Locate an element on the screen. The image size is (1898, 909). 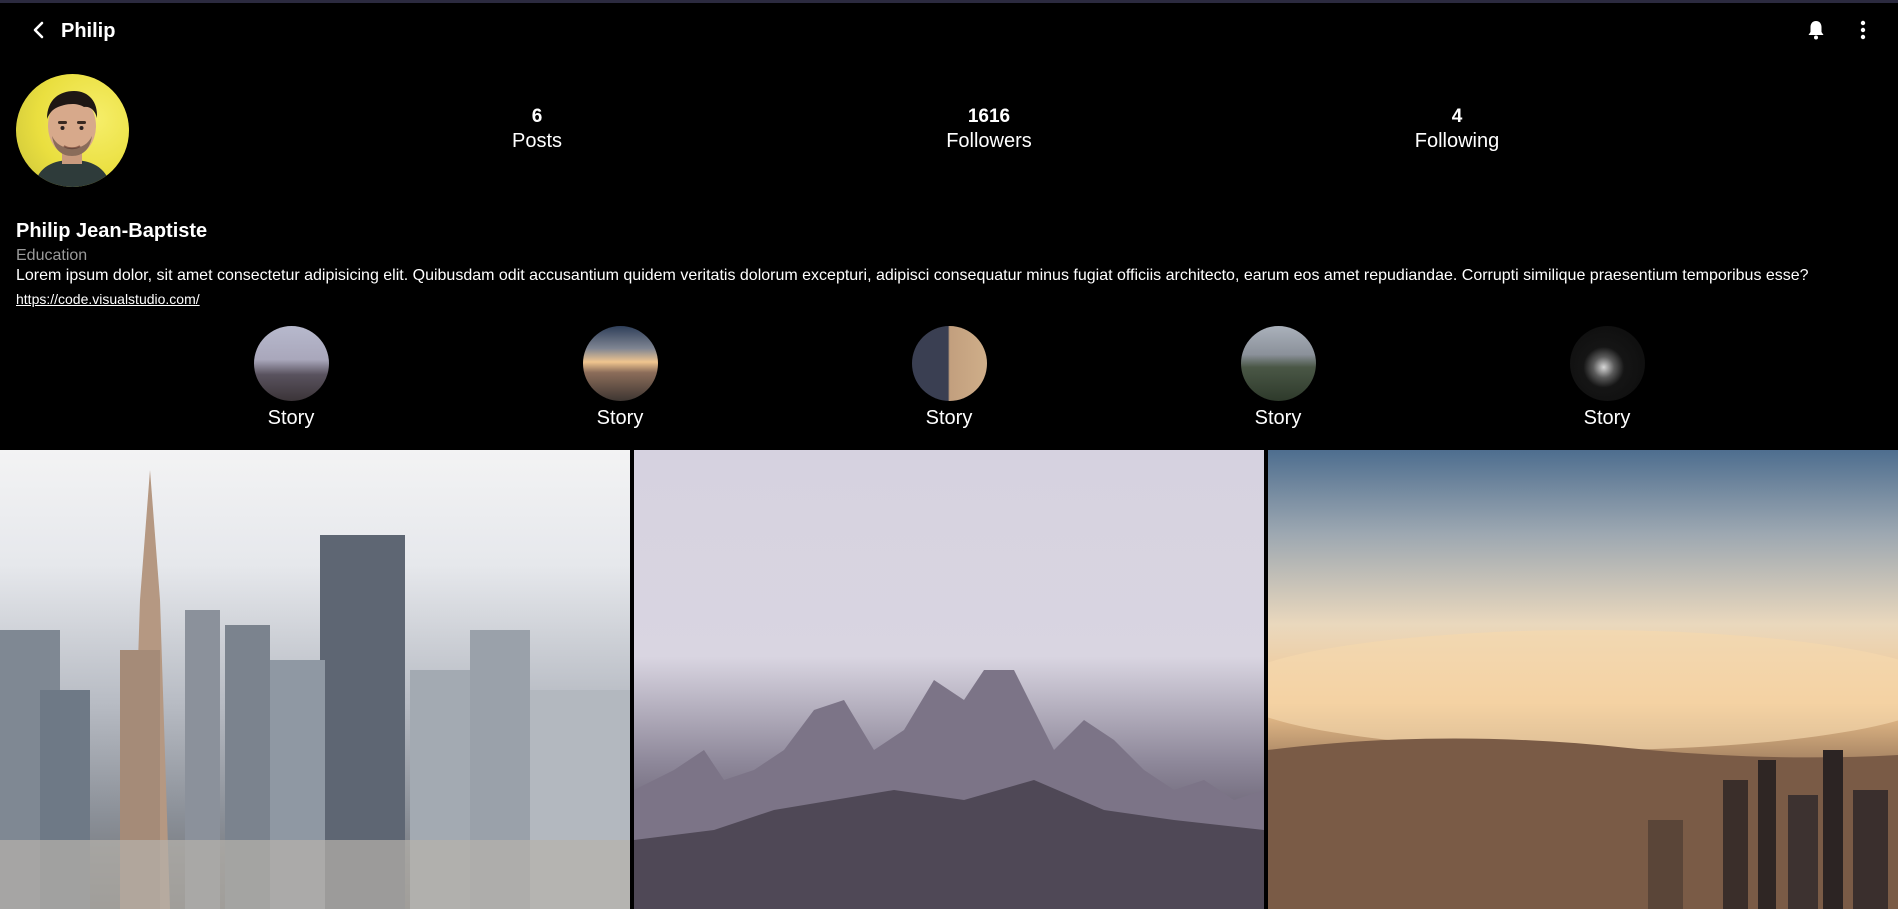
more-options-button is located at coordinates (1863, 30).